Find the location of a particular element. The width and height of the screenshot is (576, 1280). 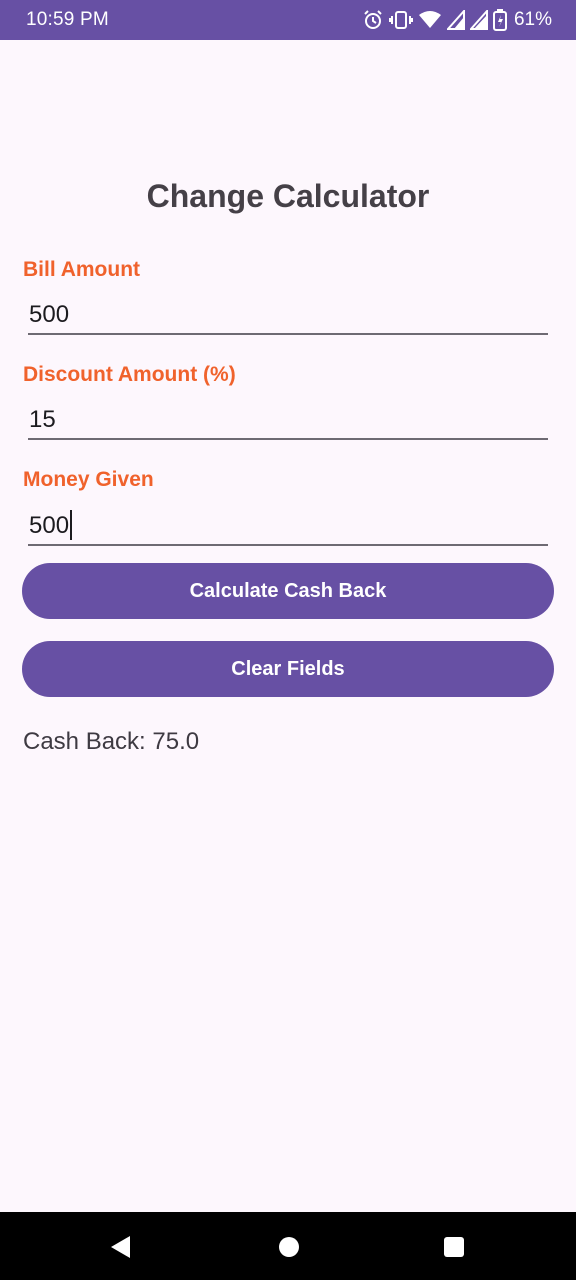

clear-fields-button: Clear Fields is located at coordinates (288, 669).